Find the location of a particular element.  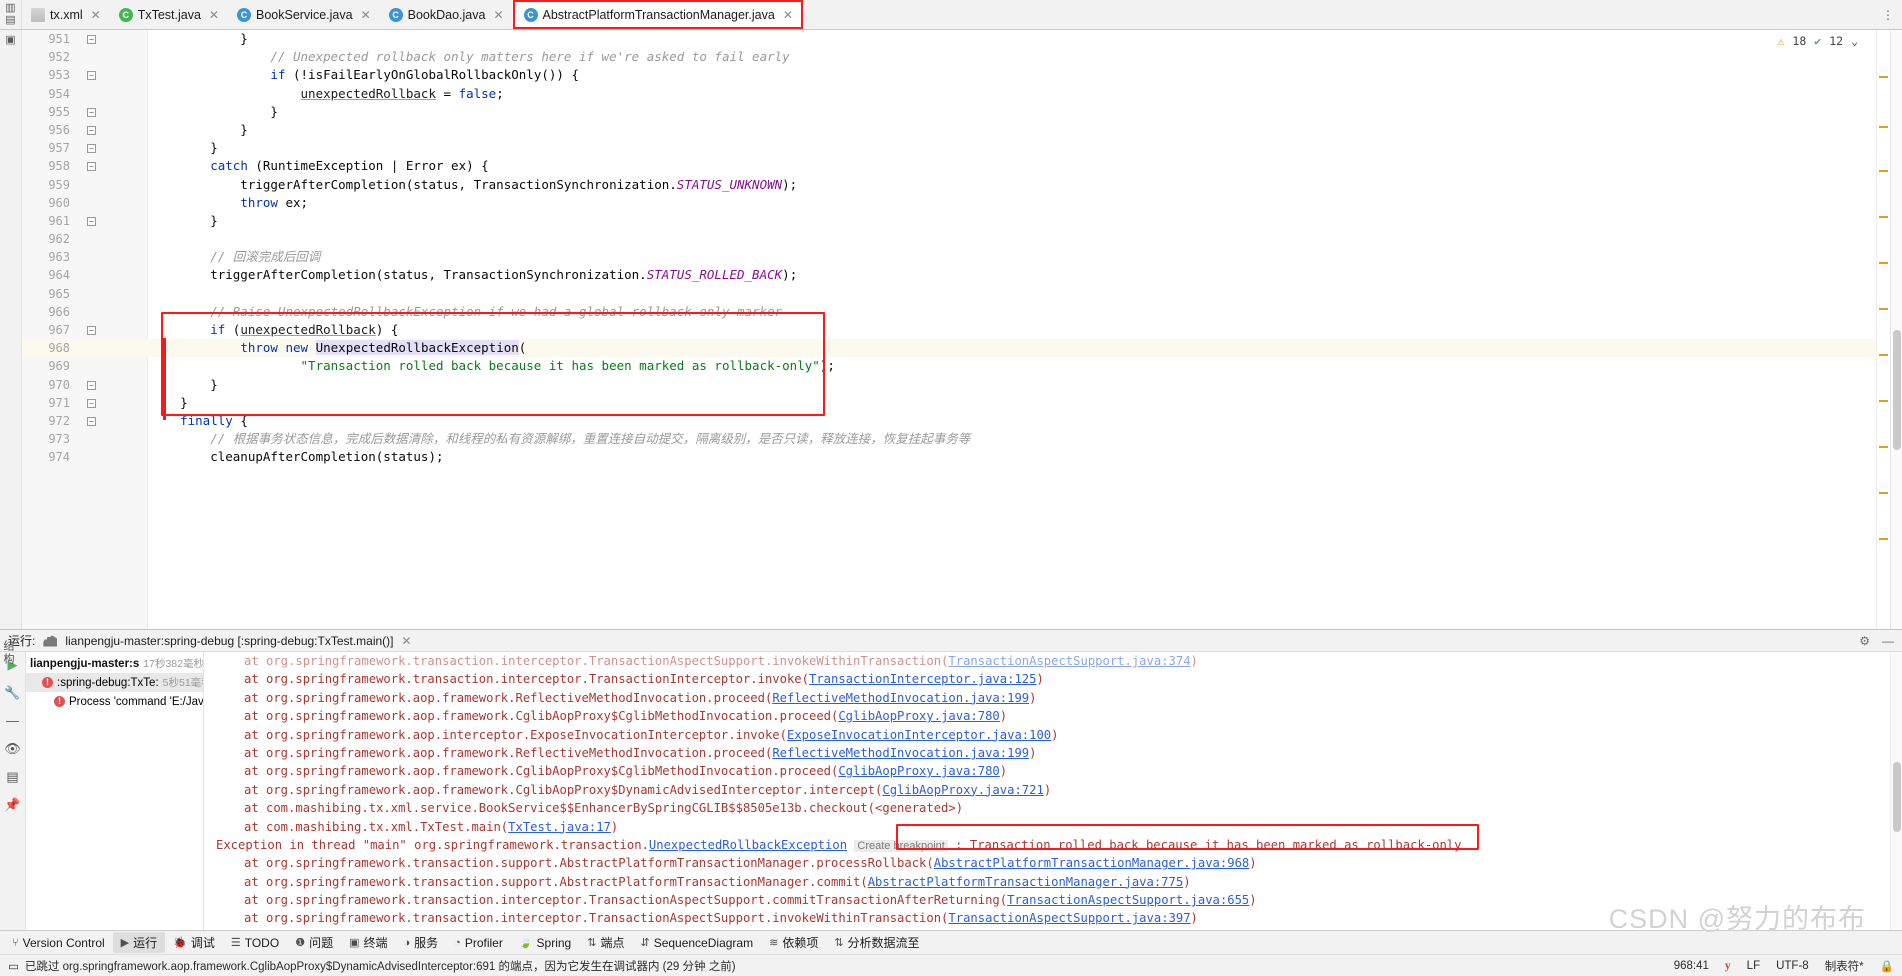

inspection-chevron-icon: ⌄ is located at coordinates (1854, 41).